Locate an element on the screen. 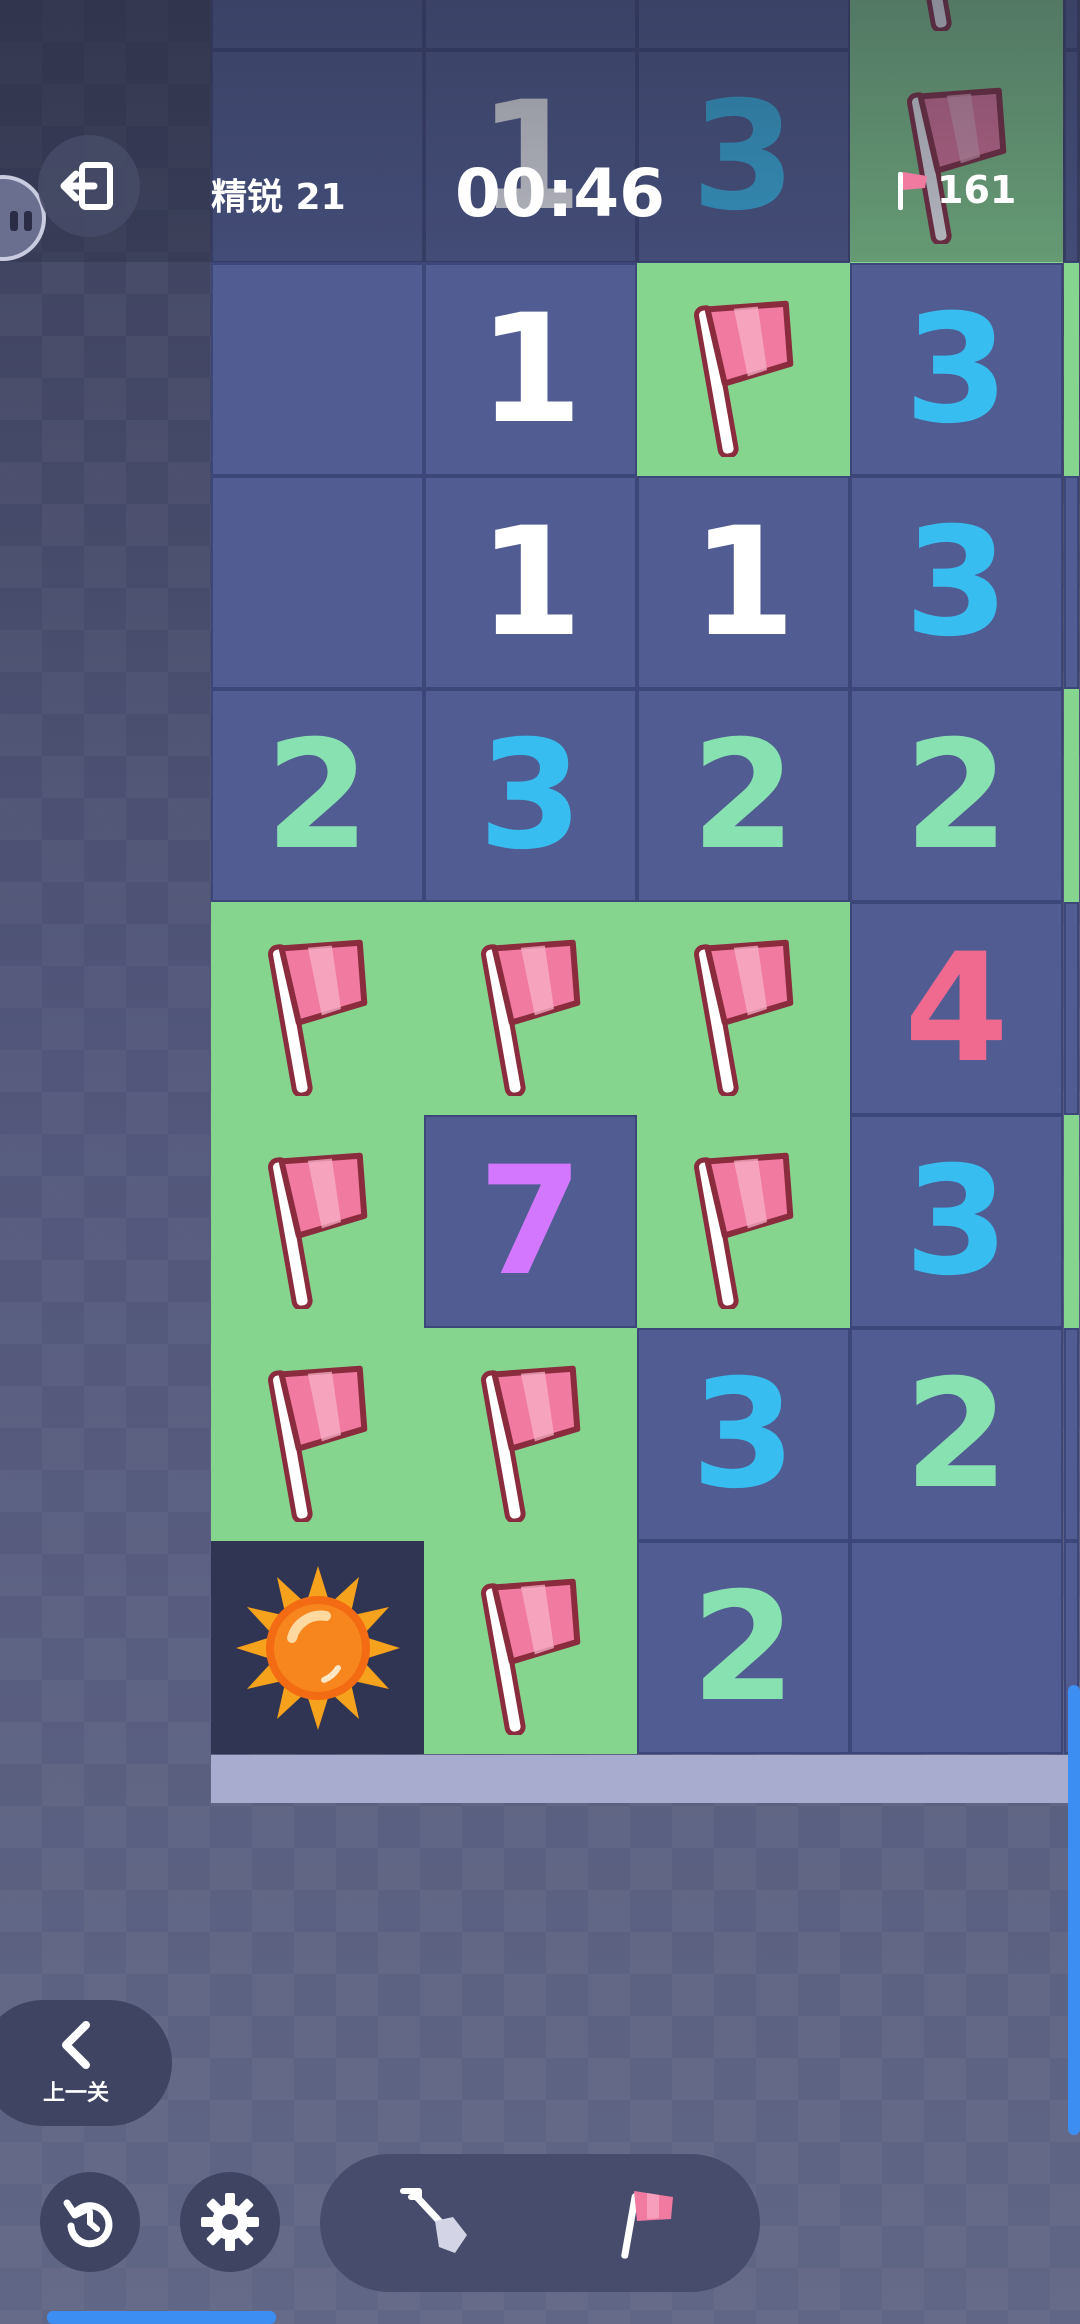 The height and width of the screenshot is (2324, 1080). home-indicator is located at coordinates (161, 2317).